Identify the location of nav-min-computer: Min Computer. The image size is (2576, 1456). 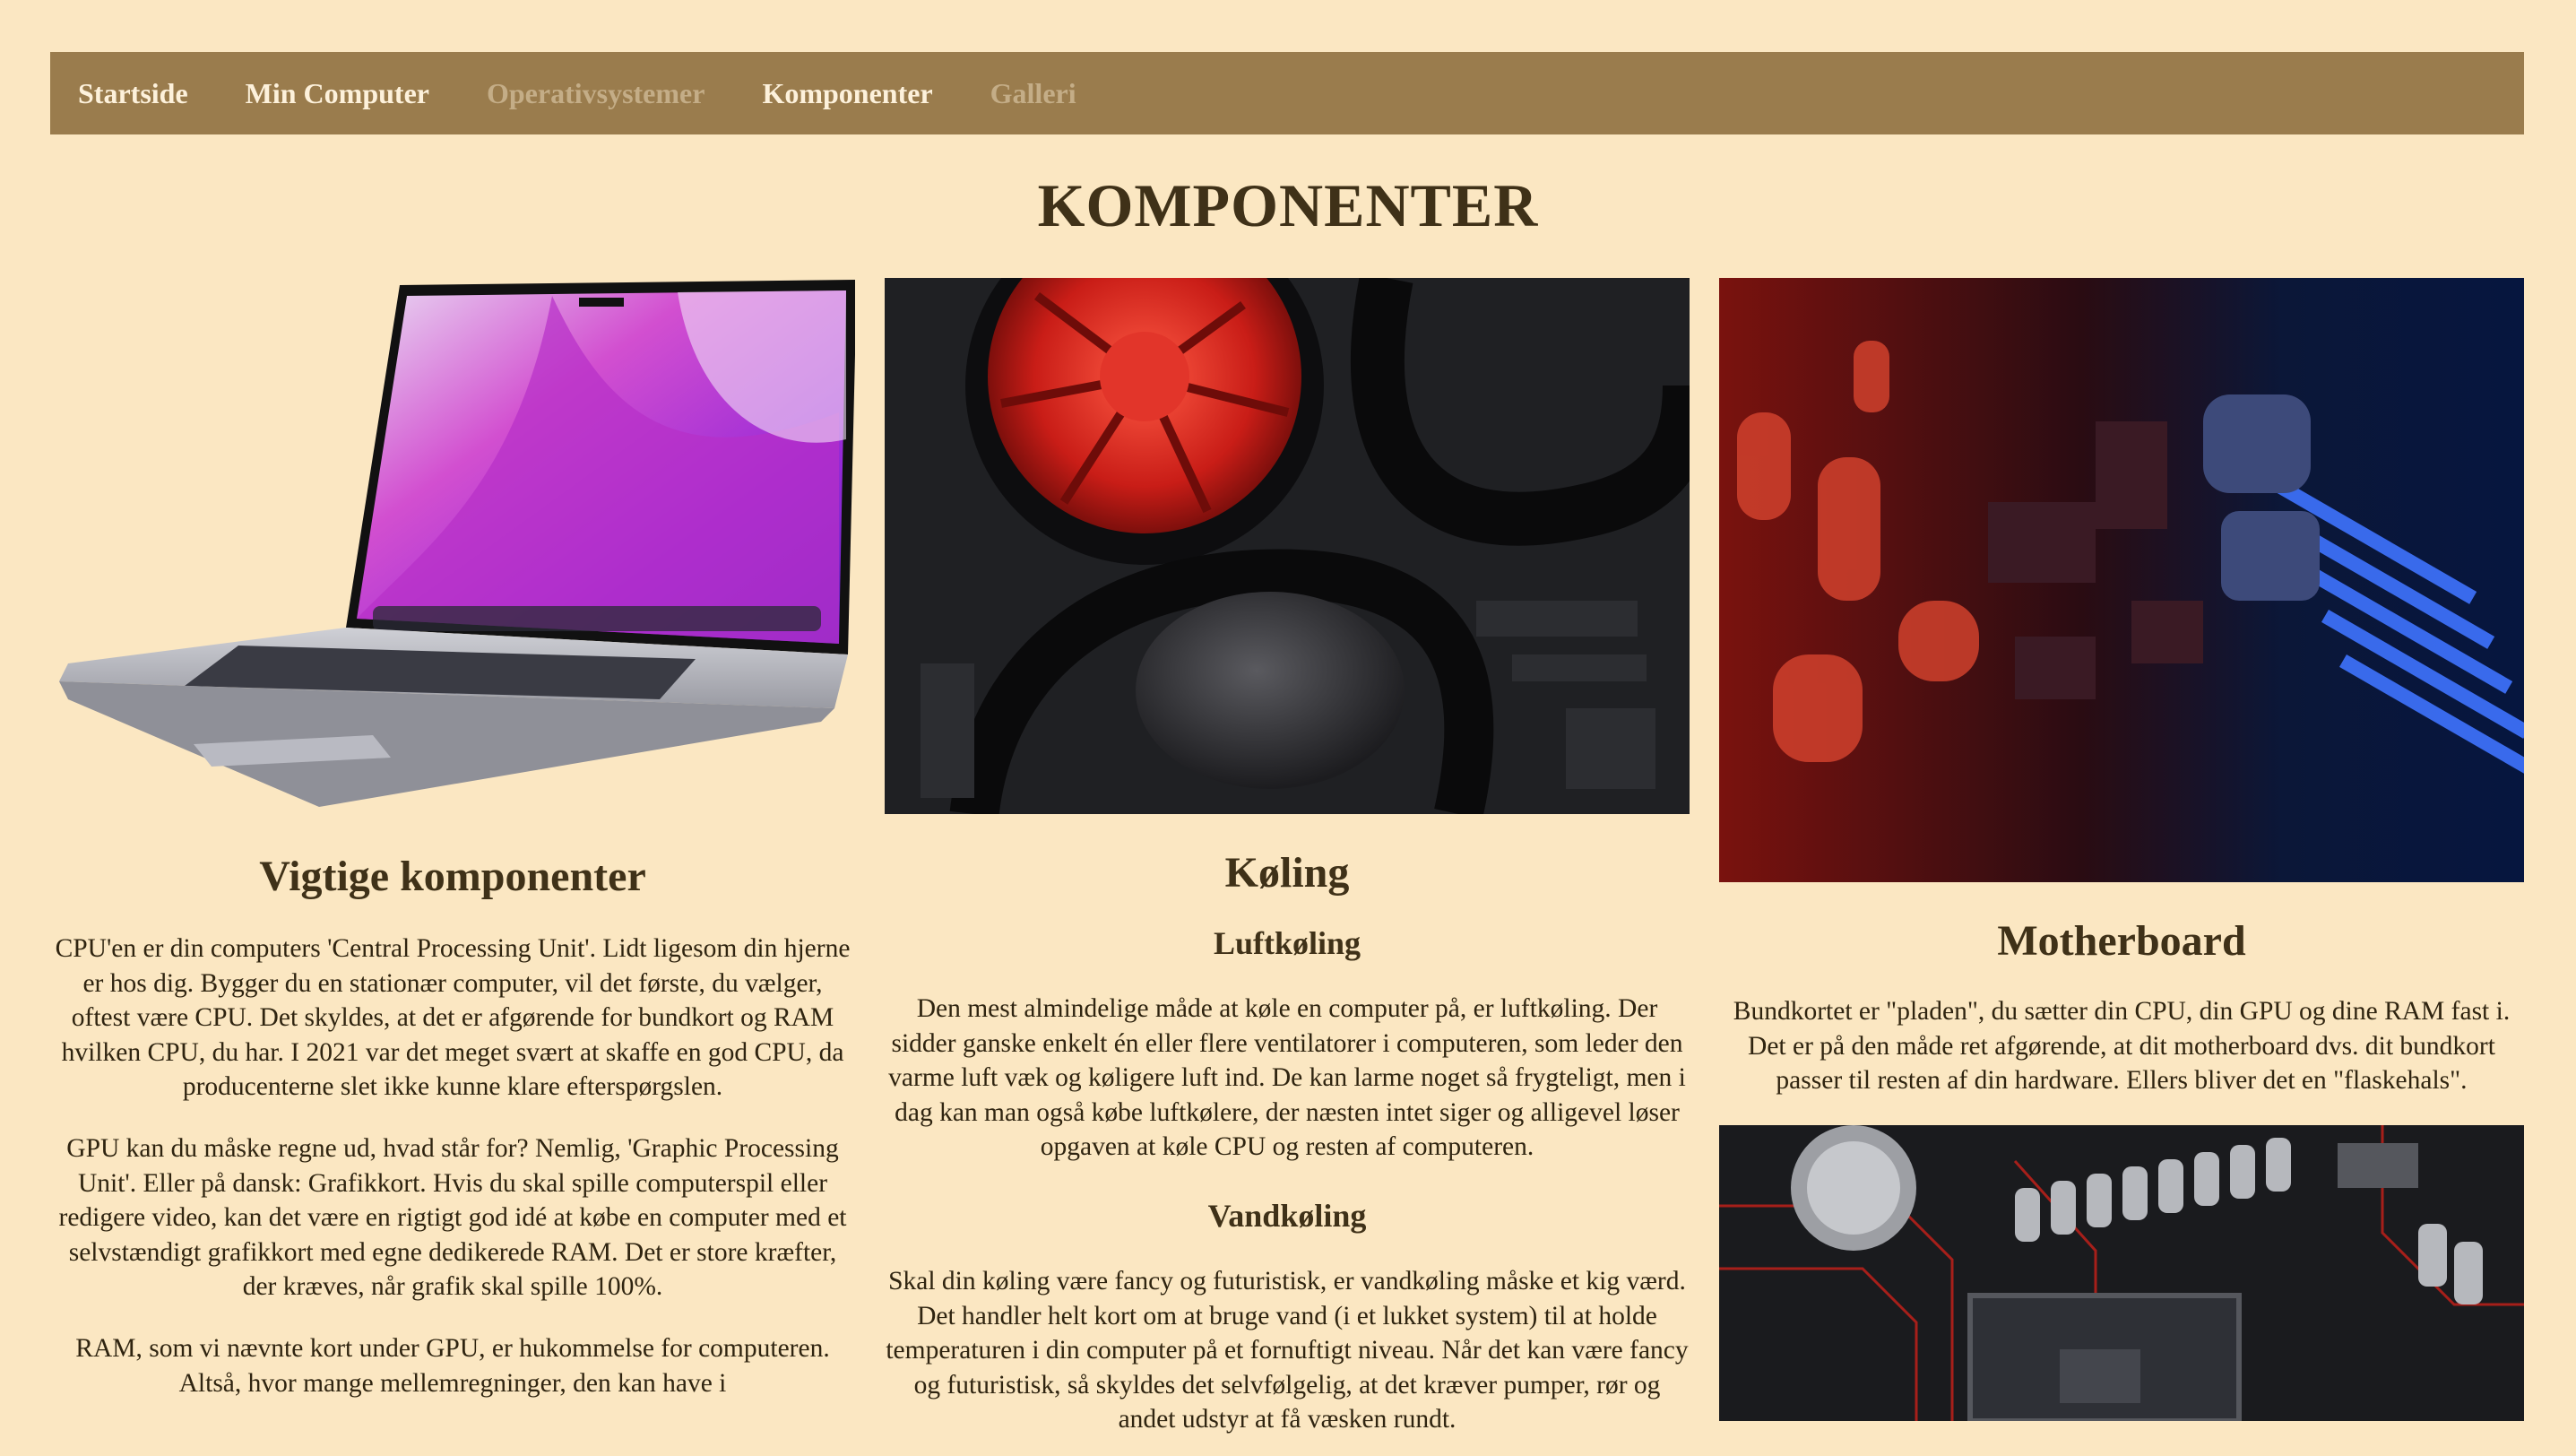
(337, 94).